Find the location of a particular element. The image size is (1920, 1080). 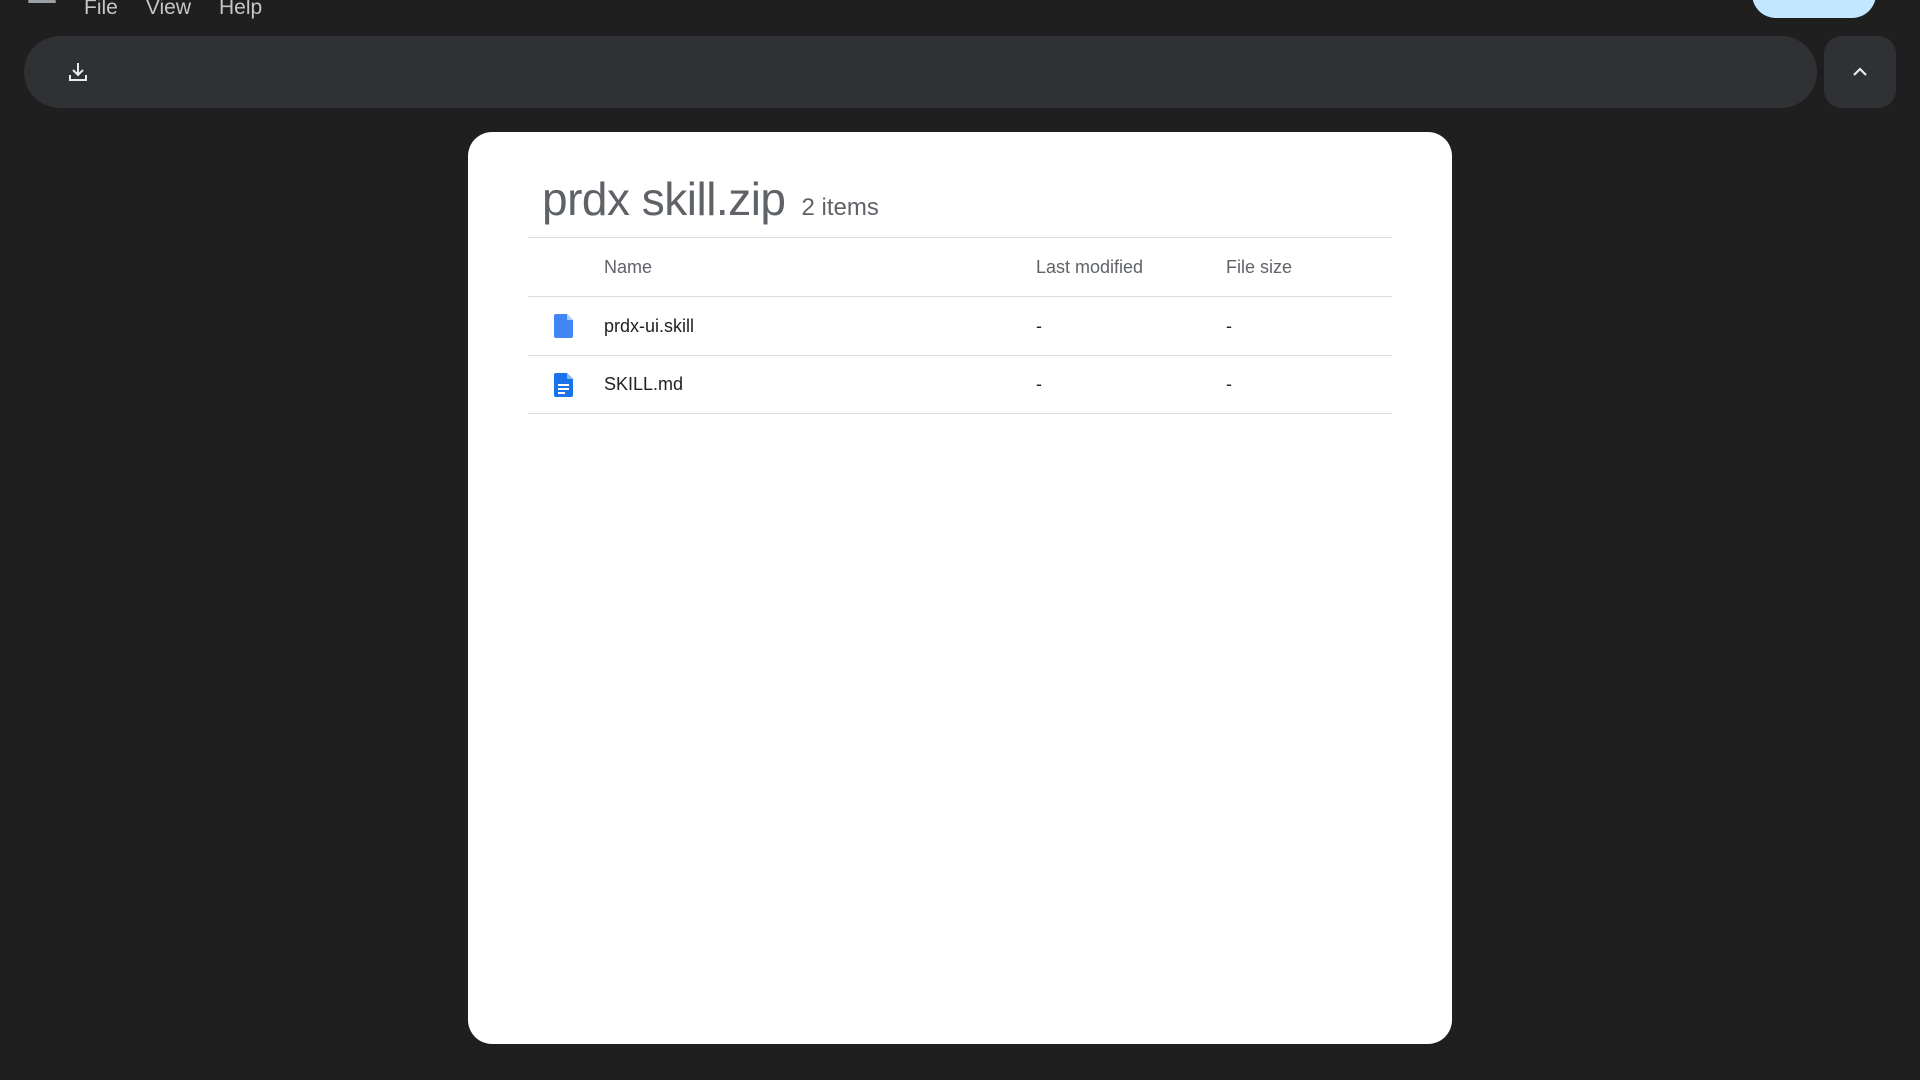

archive-toolbar is located at coordinates (920, 72).